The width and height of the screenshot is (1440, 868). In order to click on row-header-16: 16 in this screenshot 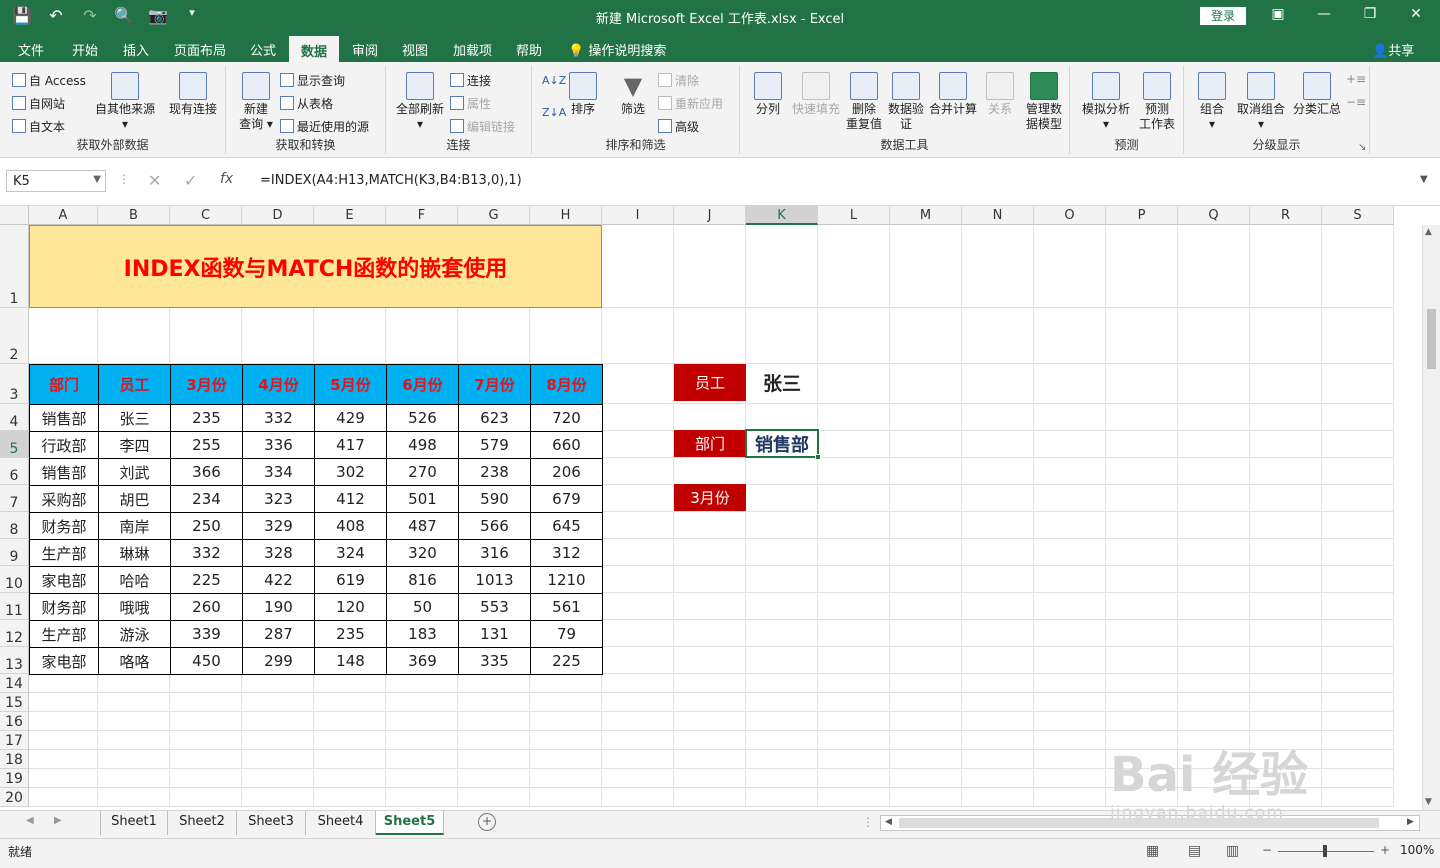, I will do `click(14, 721)`.